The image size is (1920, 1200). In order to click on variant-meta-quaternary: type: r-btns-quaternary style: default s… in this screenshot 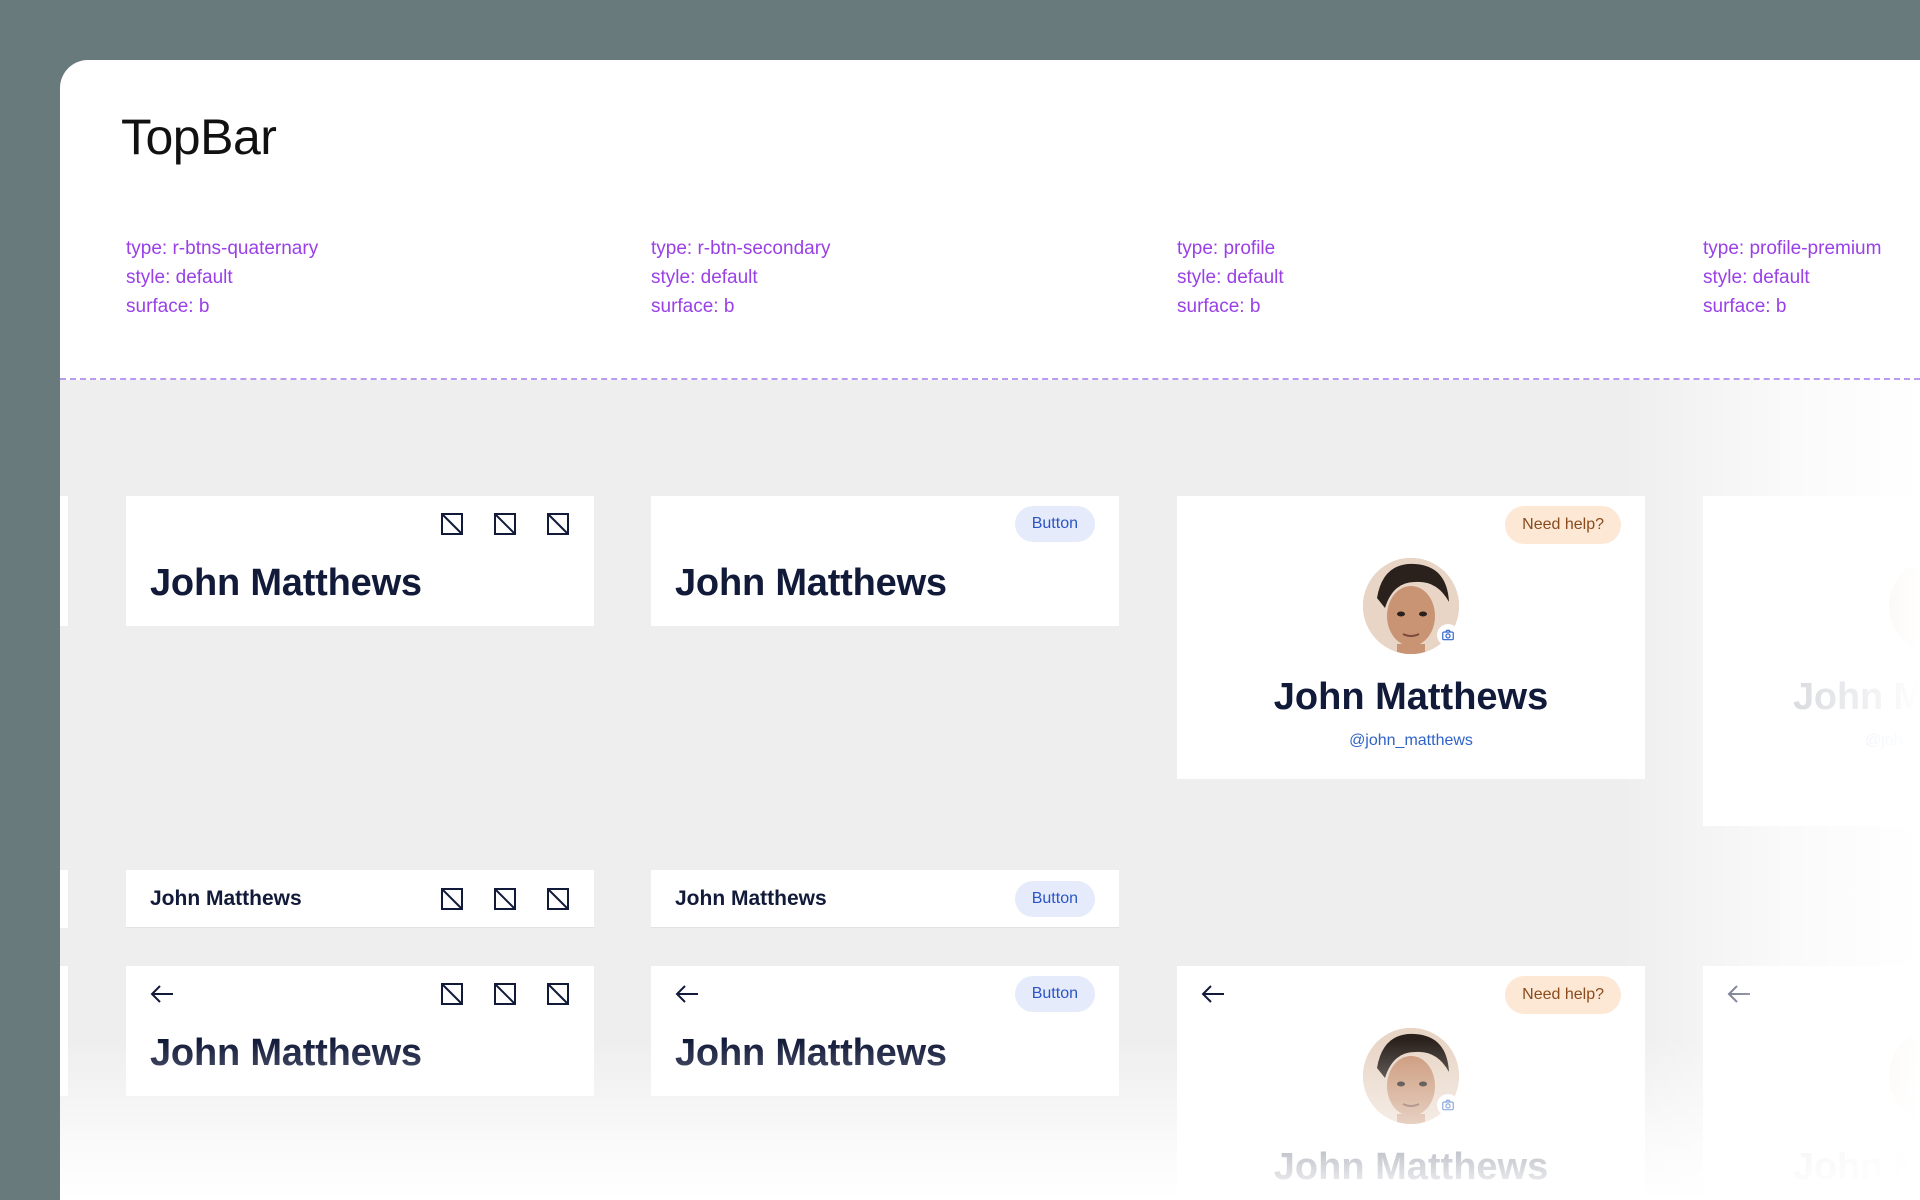, I will do `click(222, 277)`.